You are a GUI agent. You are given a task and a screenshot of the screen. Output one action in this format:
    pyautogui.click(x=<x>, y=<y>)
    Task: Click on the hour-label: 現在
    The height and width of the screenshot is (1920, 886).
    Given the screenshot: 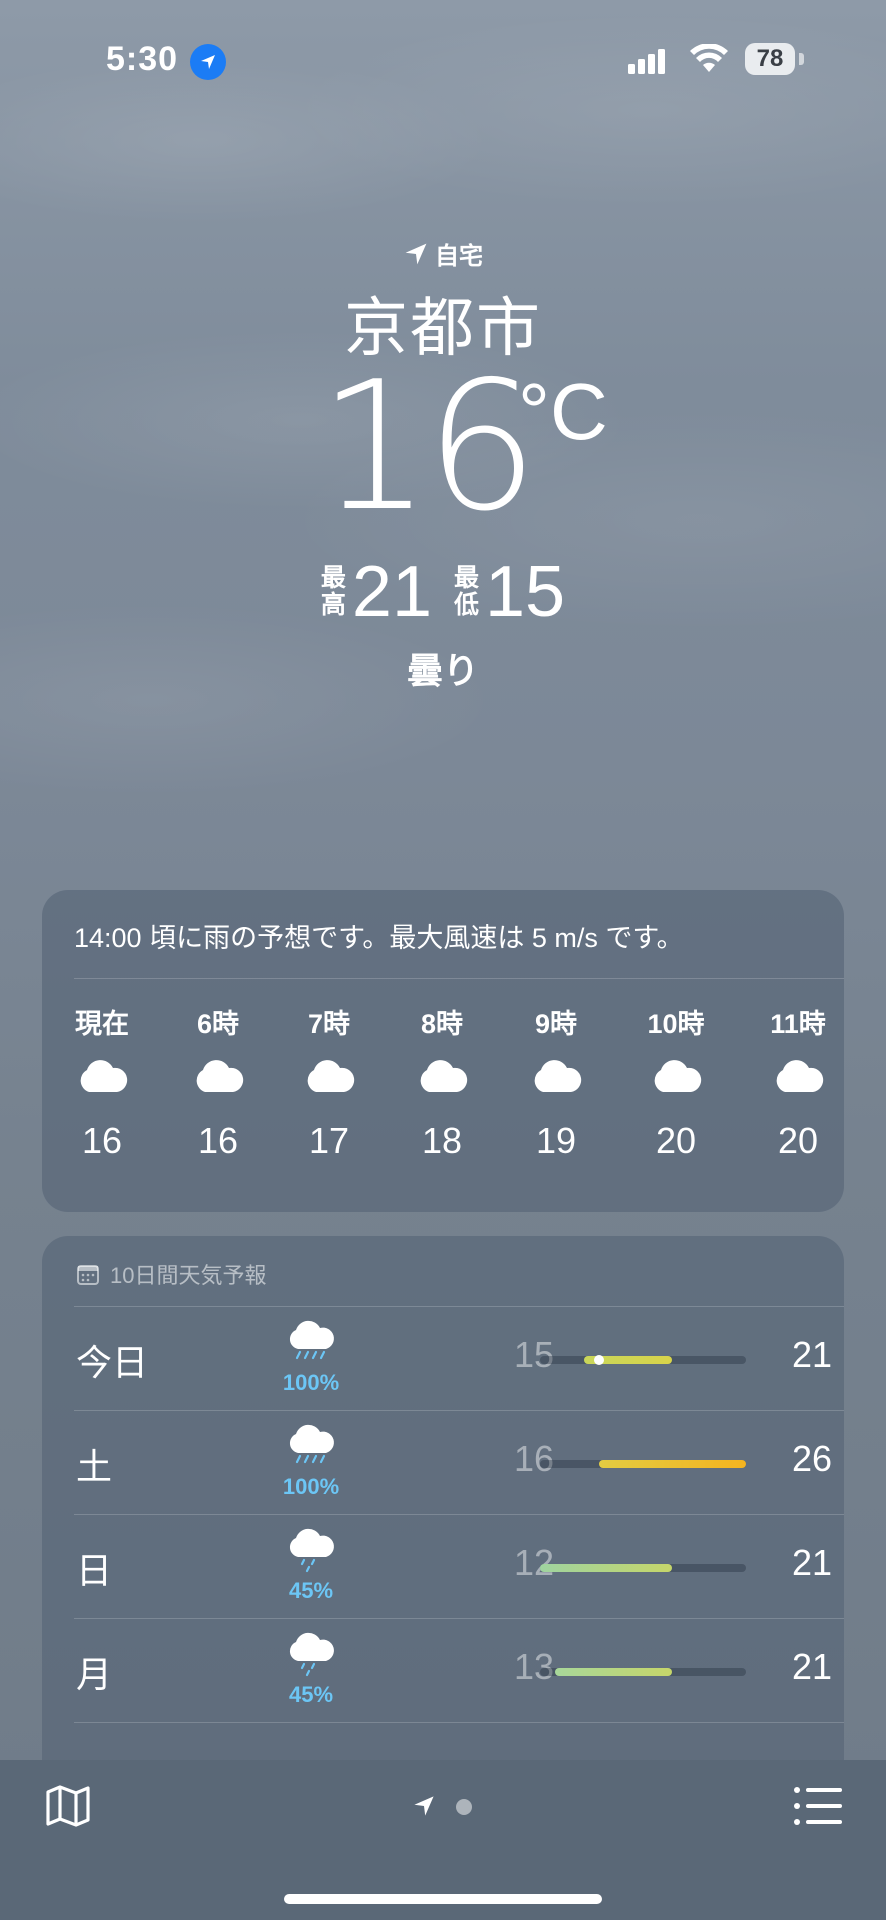 What is the action you would take?
    pyautogui.click(x=102, y=1024)
    